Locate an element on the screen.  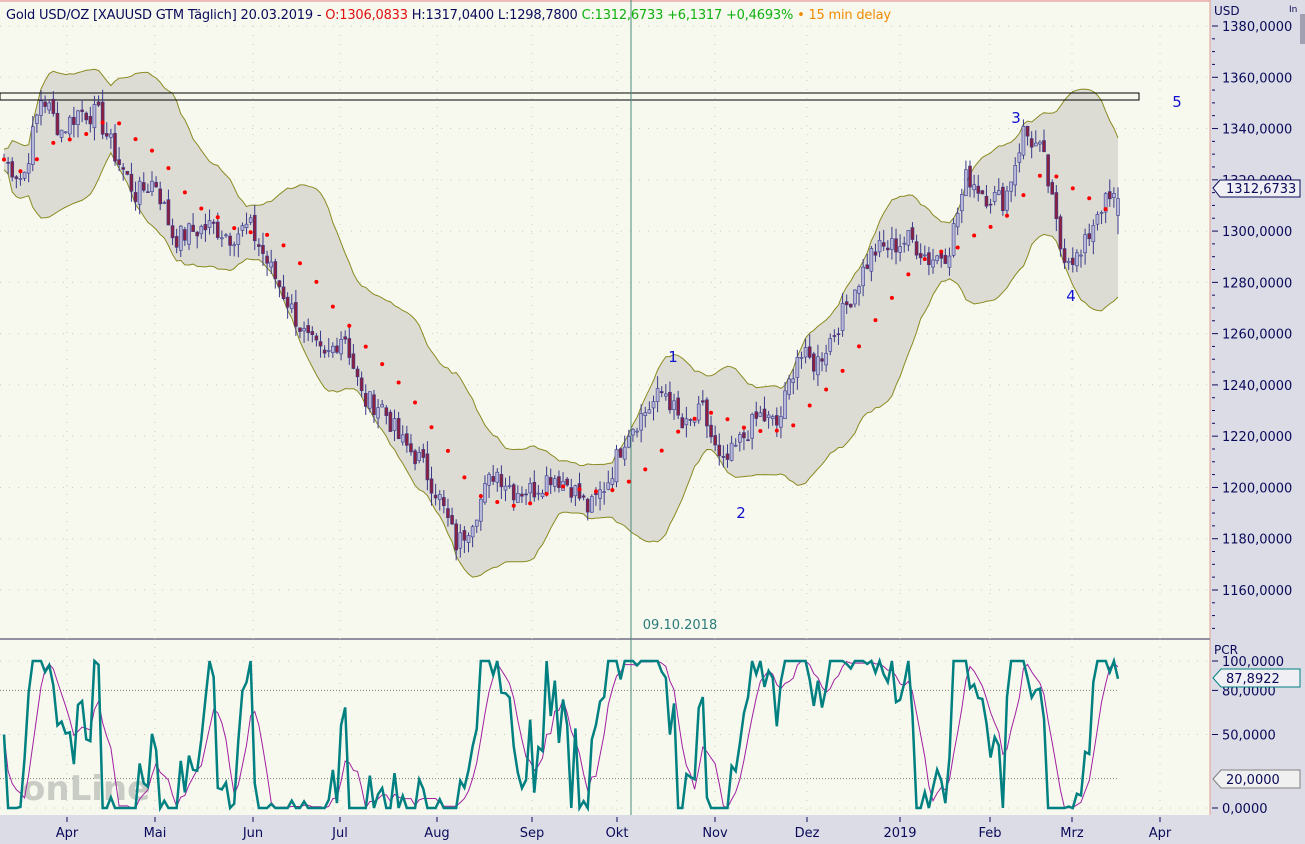
open-value: O:1306,0833 is located at coordinates (366, 15).